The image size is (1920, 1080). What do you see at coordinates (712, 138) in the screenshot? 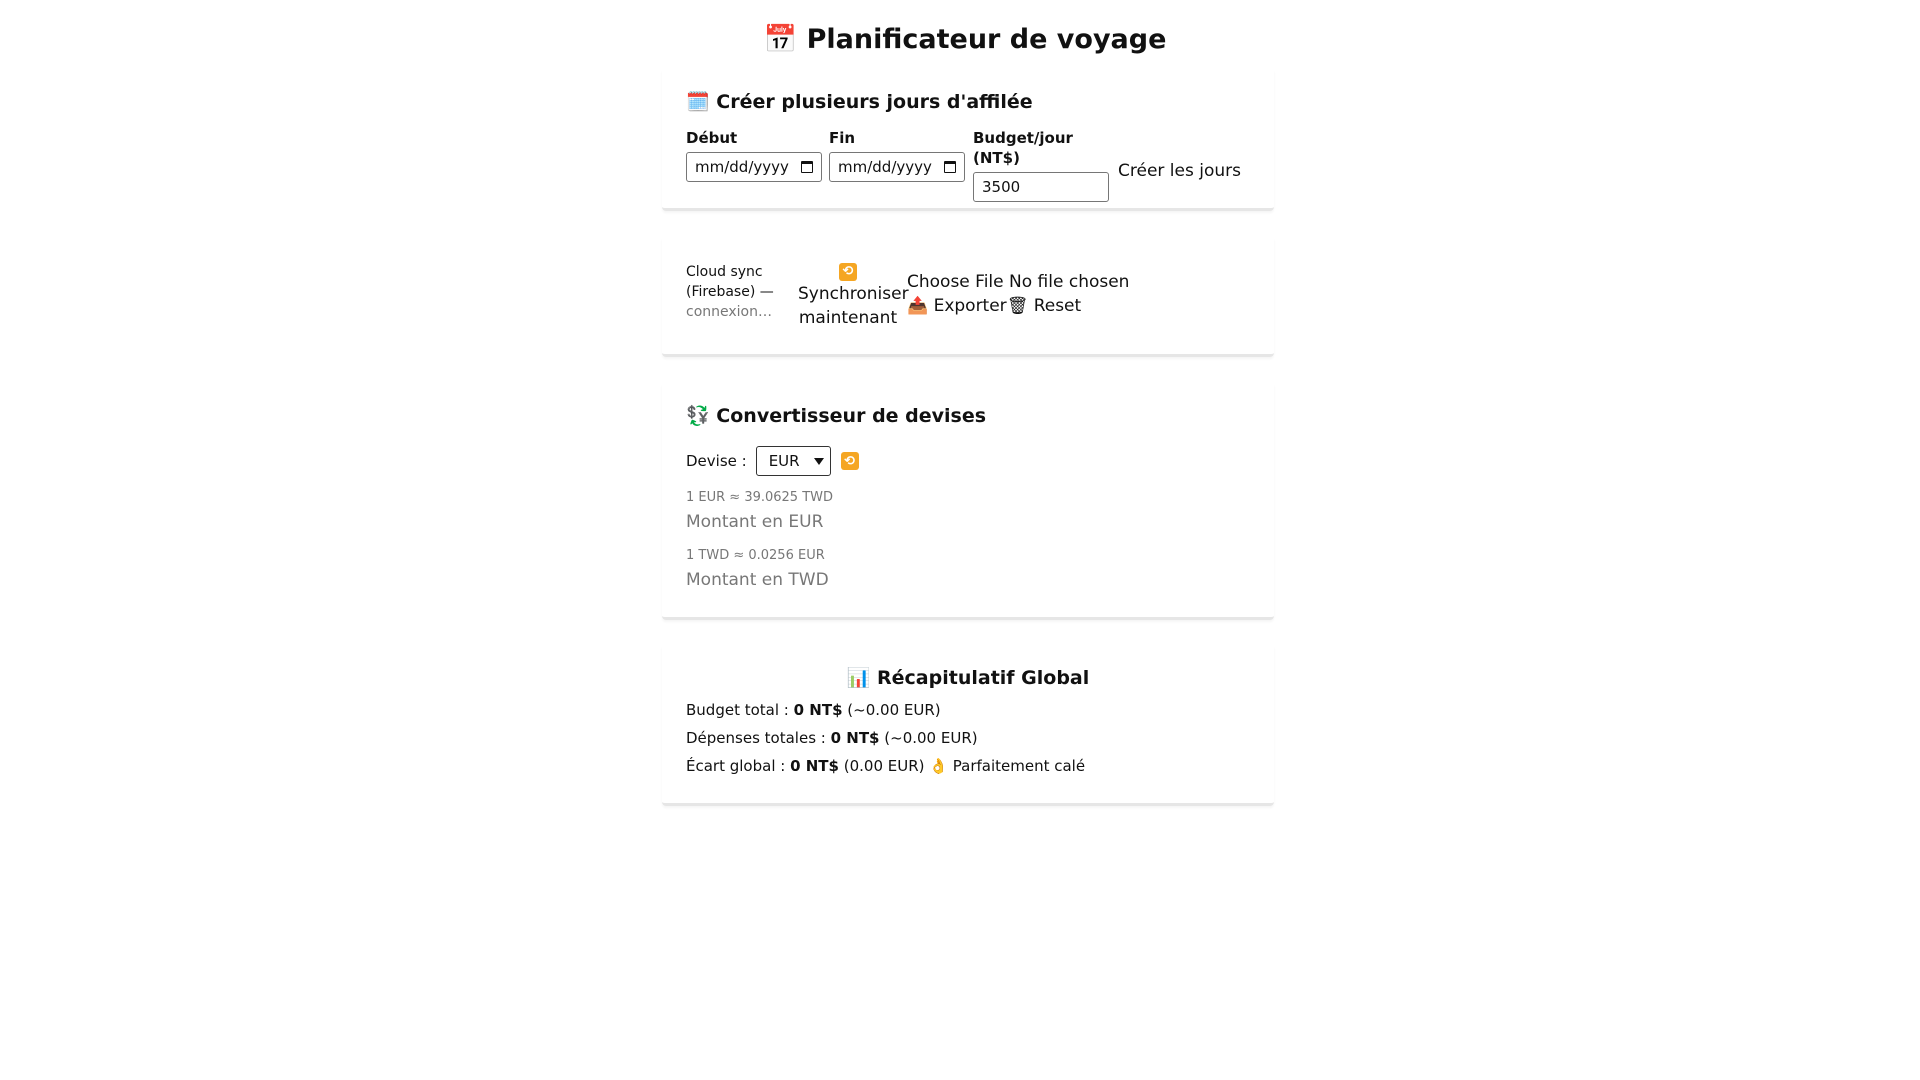
I see `start-date-label: Début` at bounding box center [712, 138].